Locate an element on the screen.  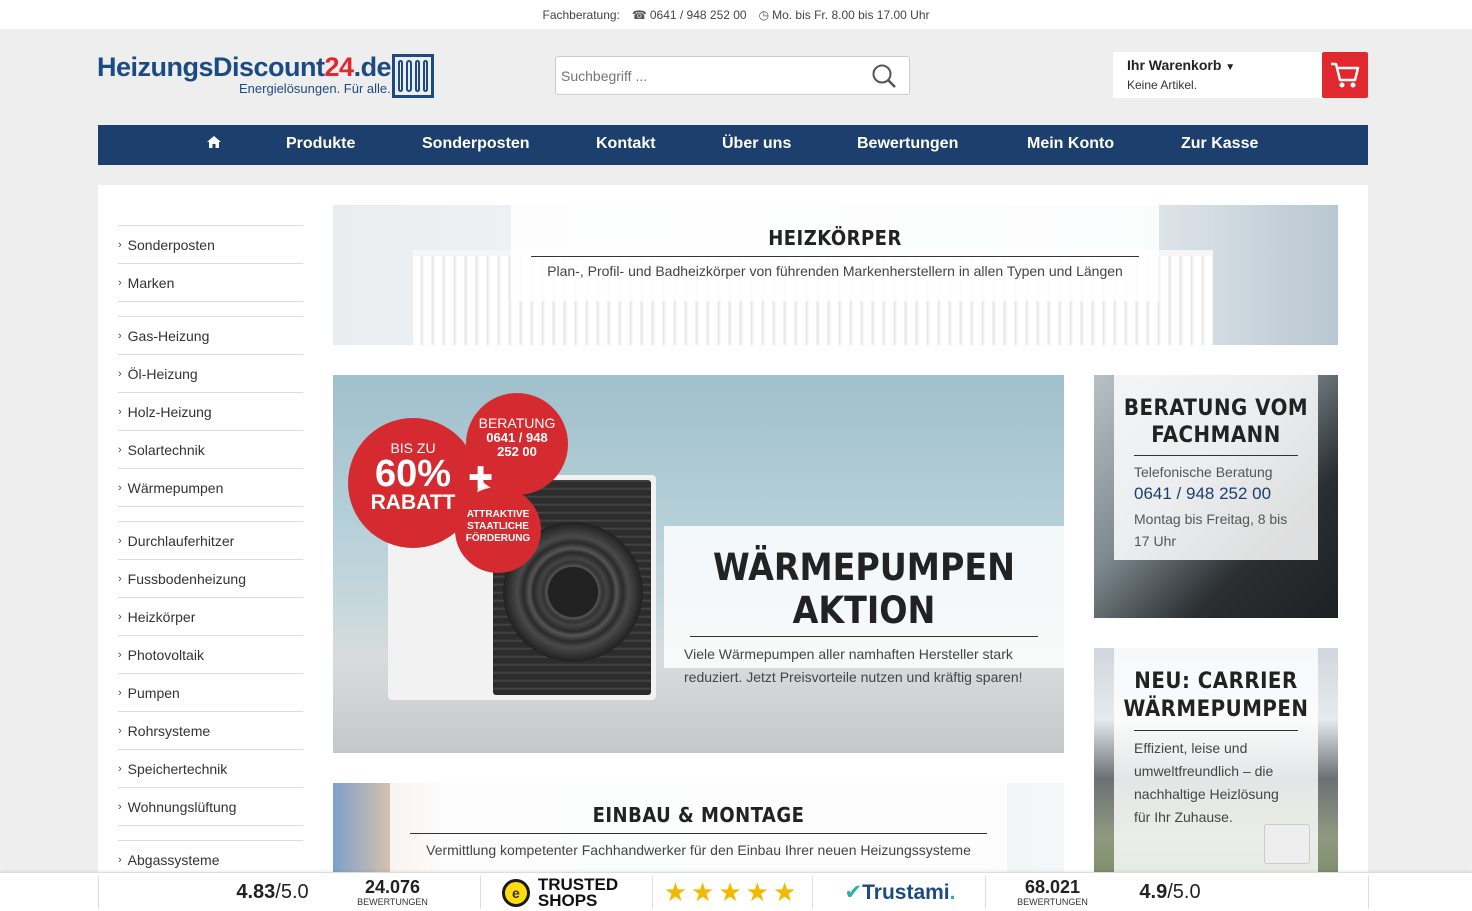
sidebar-item-label: Öl-Heizung is located at coordinates (162, 373).